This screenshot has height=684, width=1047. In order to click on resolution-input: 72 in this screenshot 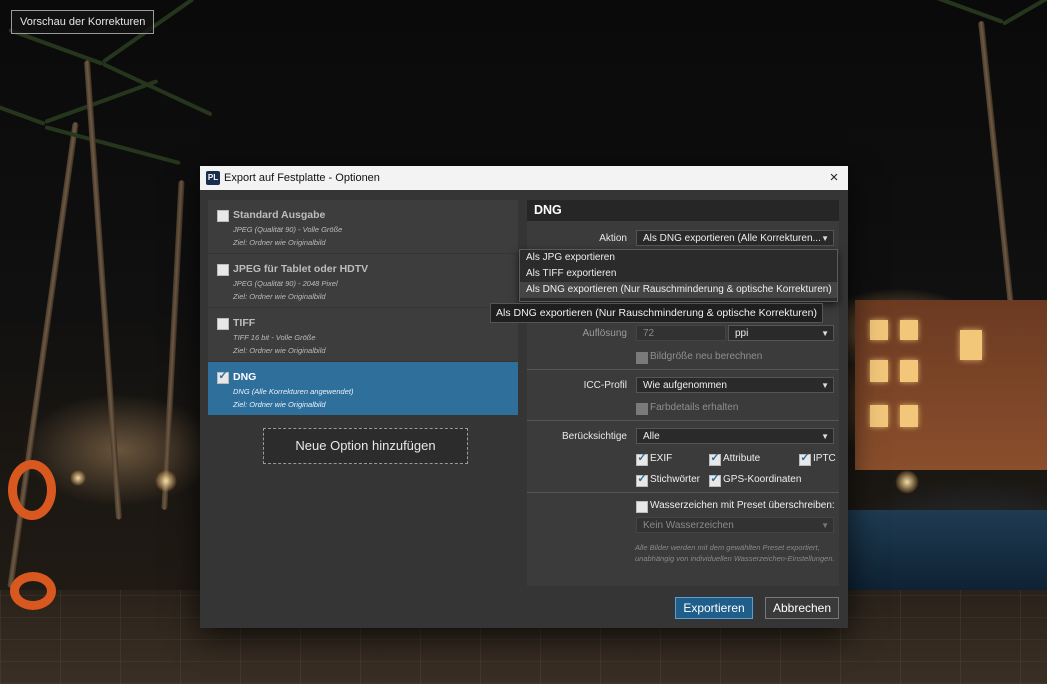, I will do `click(681, 333)`.